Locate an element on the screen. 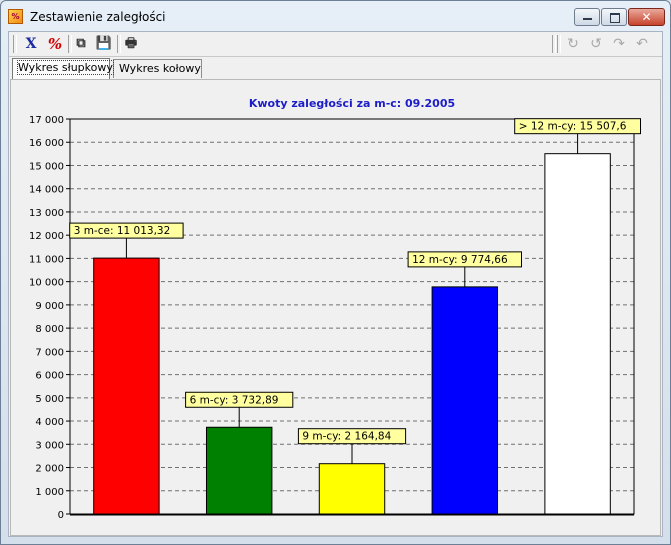 This screenshot has width=671, height=545. y-tick-label: 14 000 is located at coordinates (46, 190).